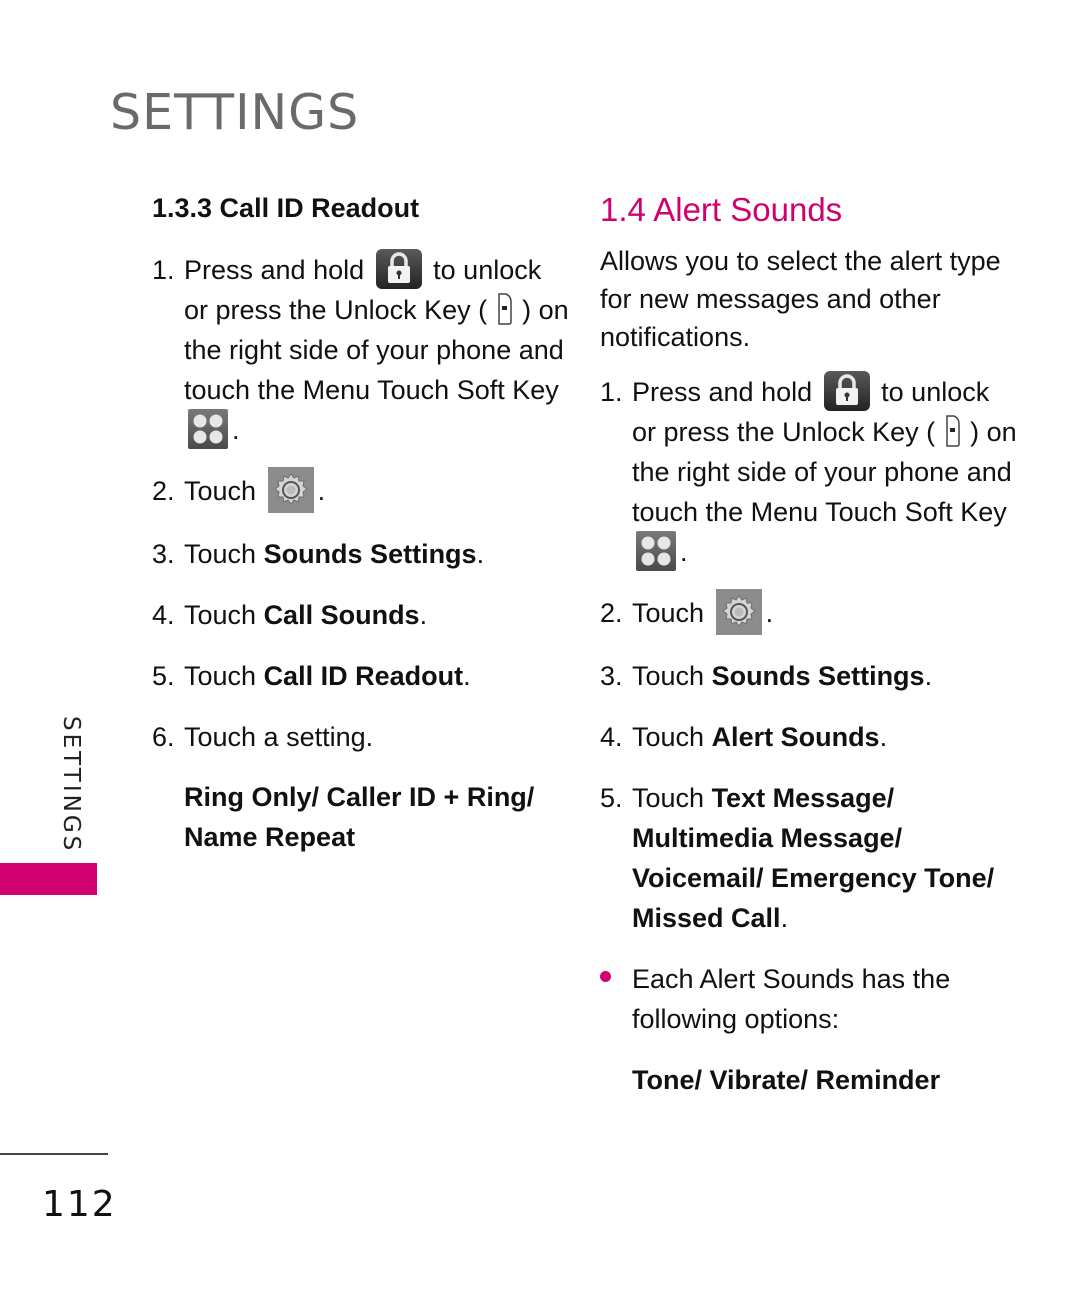 The width and height of the screenshot is (1080, 1295). I want to click on step-5: 5. Touch Call ID Readout., so click(362, 676).